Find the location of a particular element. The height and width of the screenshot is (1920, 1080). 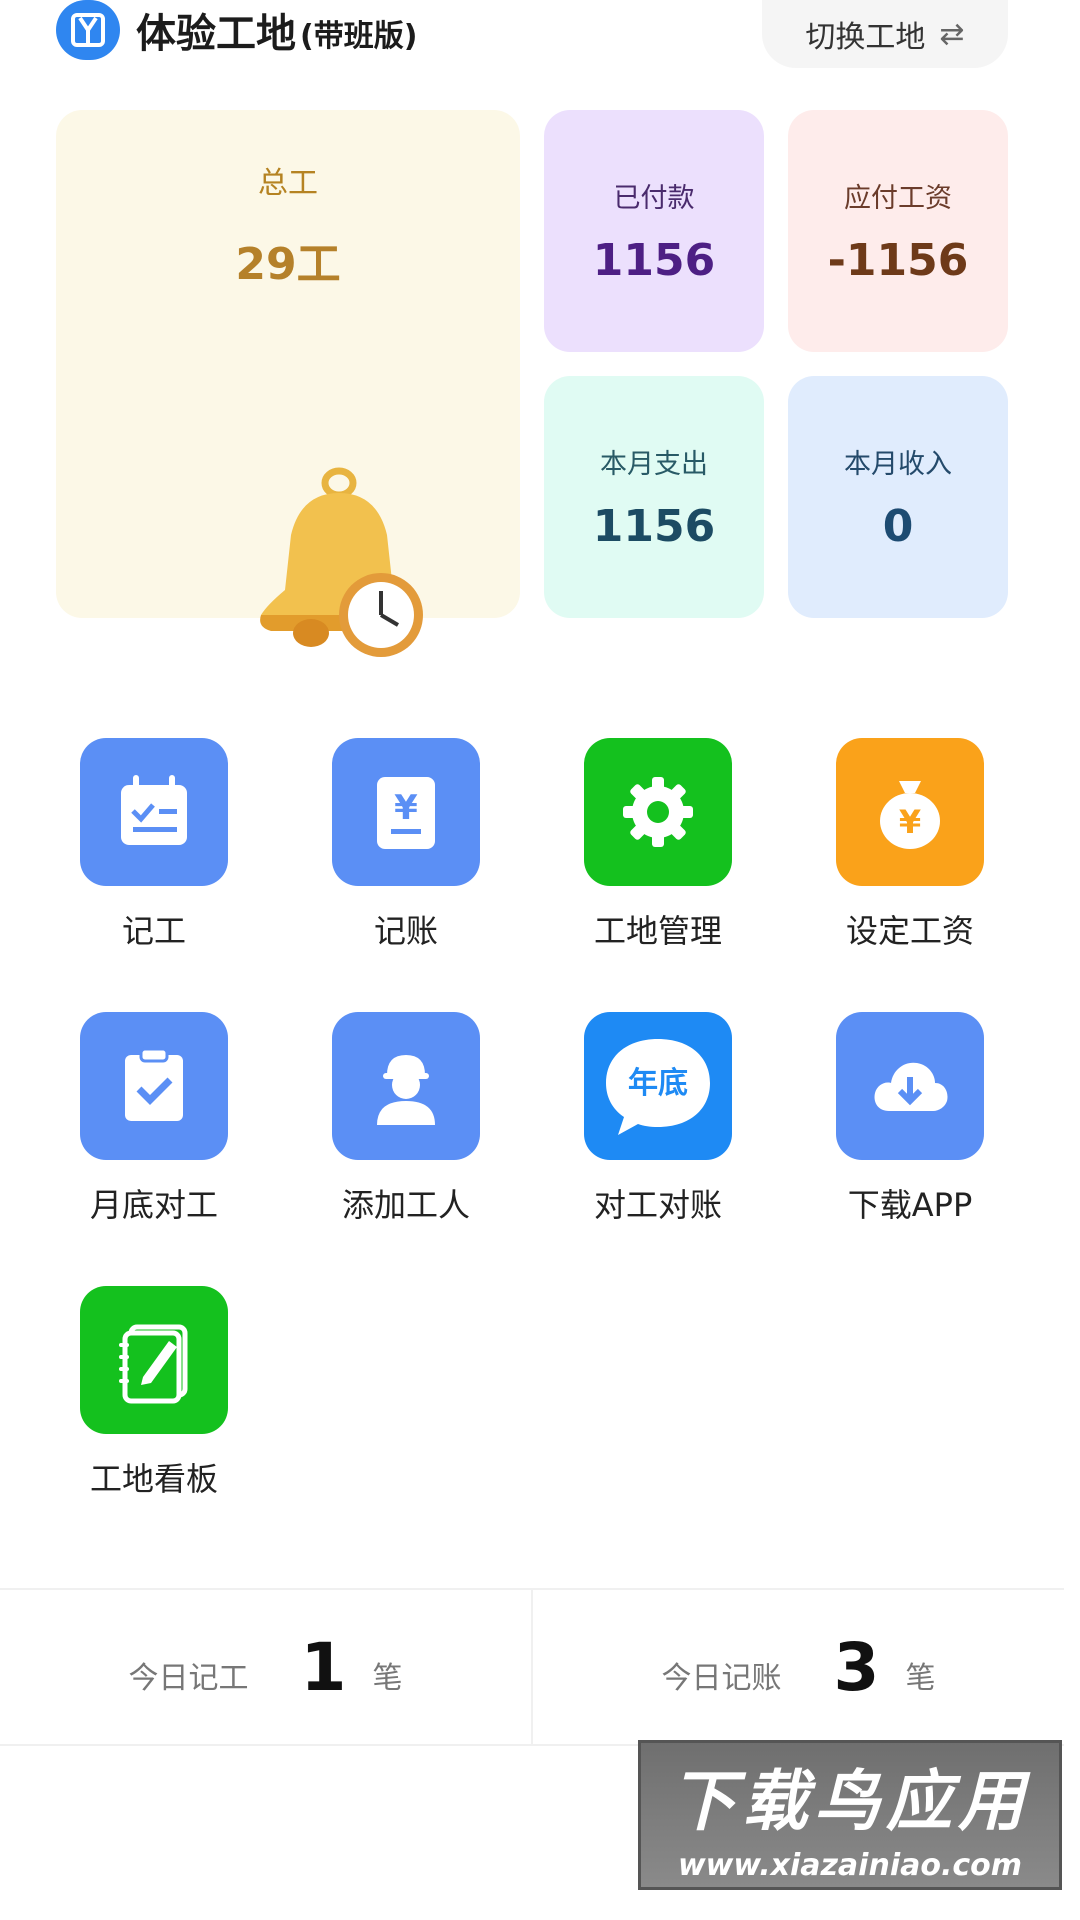

site-board-button: 工地看板 is located at coordinates (154, 1393).